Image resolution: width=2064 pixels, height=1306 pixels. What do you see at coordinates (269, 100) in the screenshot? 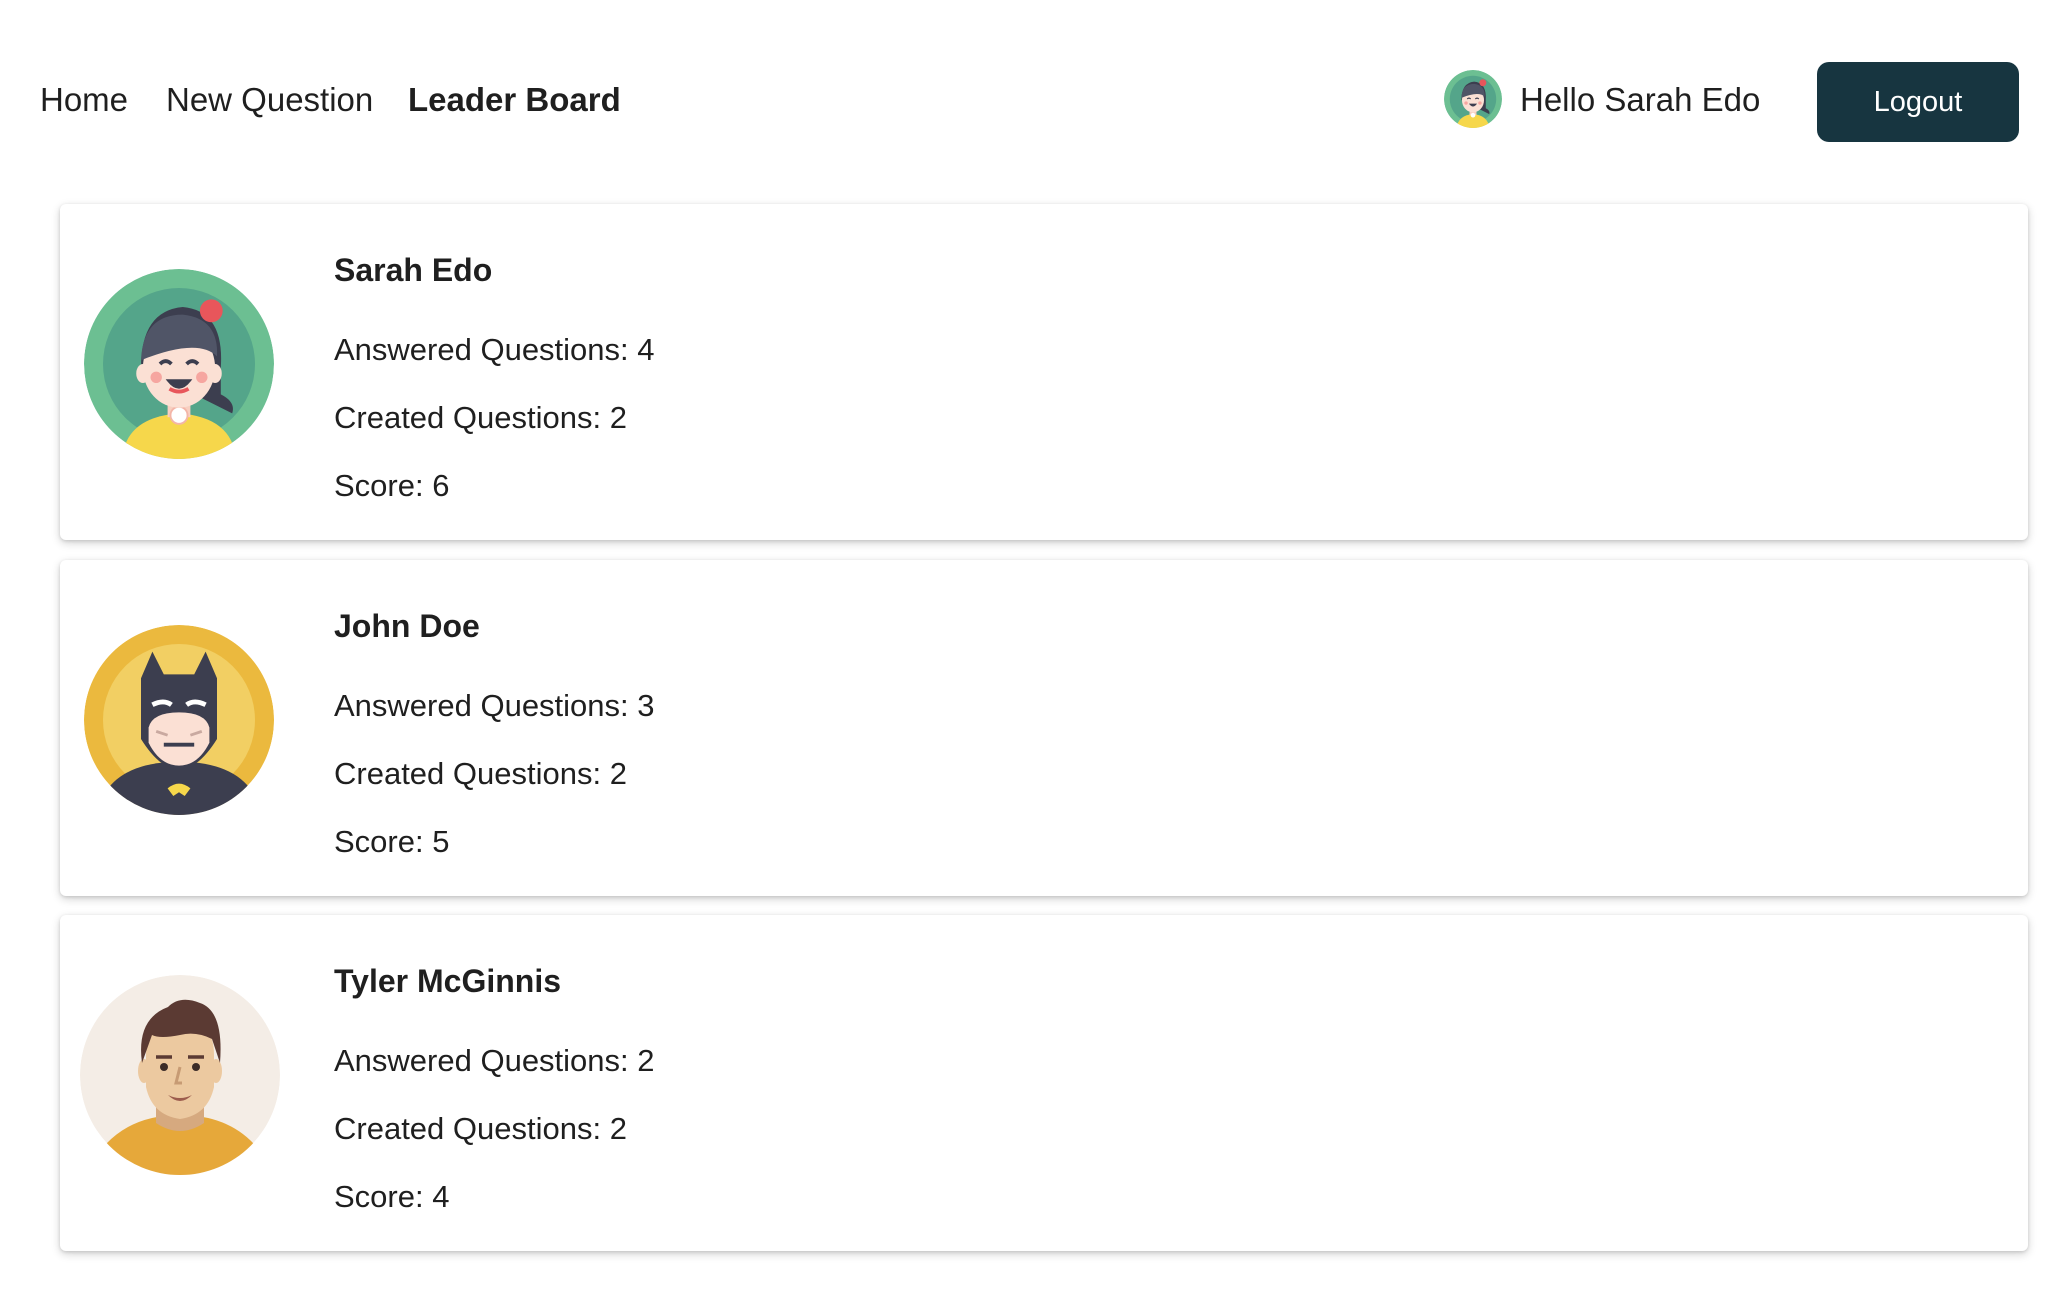
I see `nav-new-question-link: New Question` at bounding box center [269, 100].